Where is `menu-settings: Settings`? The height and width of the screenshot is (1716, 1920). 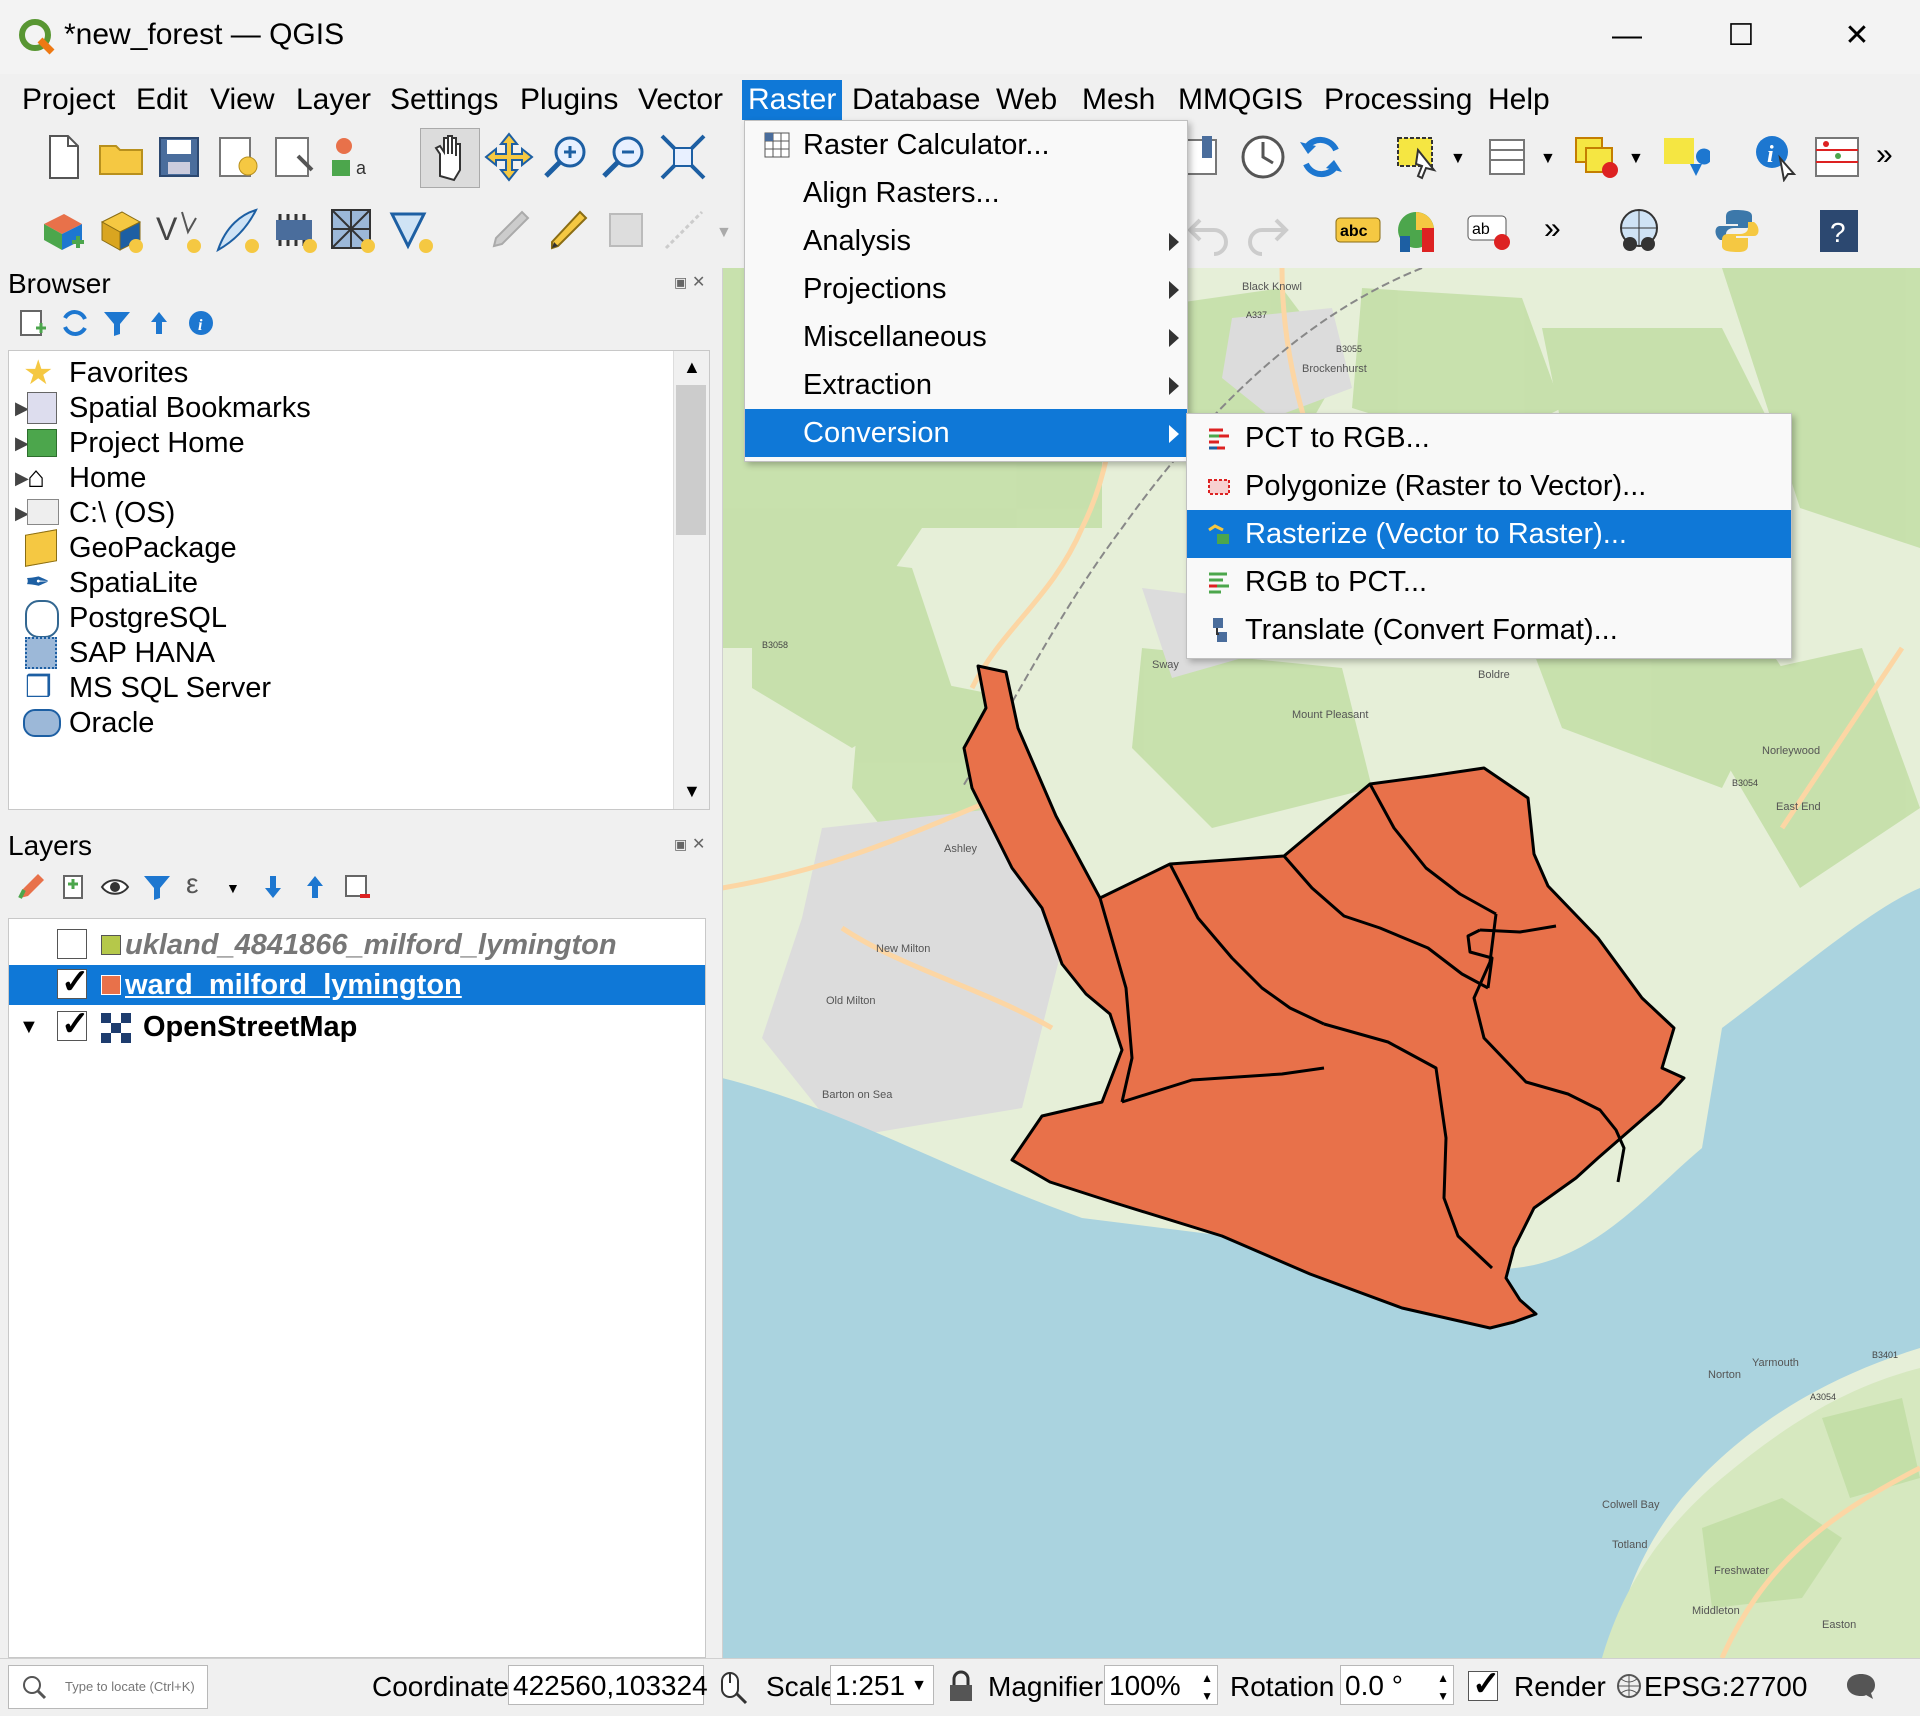
menu-settings: Settings is located at coordinates (444, 100).